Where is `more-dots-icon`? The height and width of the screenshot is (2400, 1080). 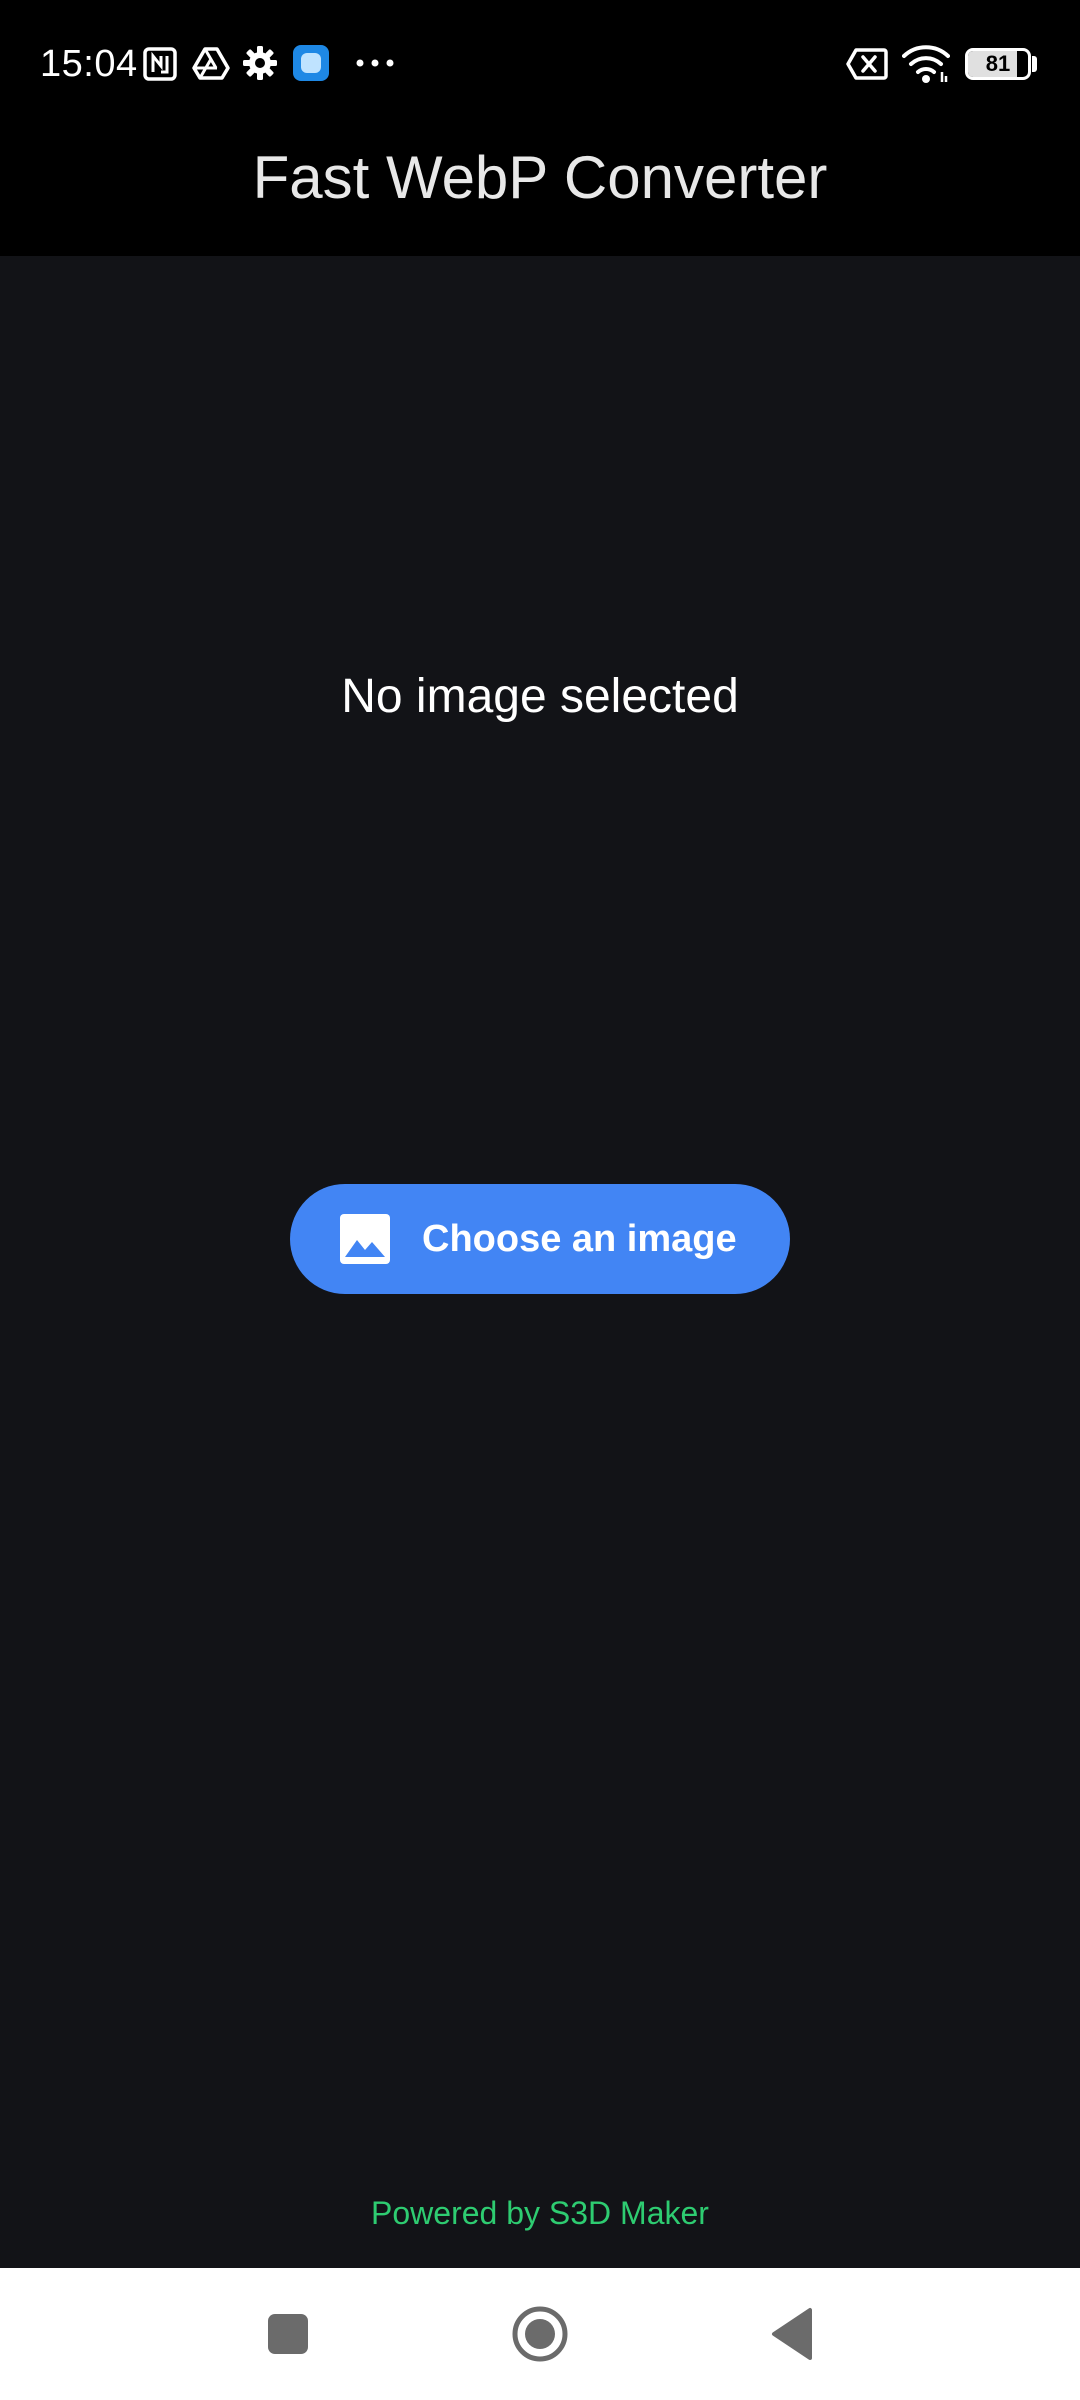
more-dots-icon is located at coordinates (375, 63).